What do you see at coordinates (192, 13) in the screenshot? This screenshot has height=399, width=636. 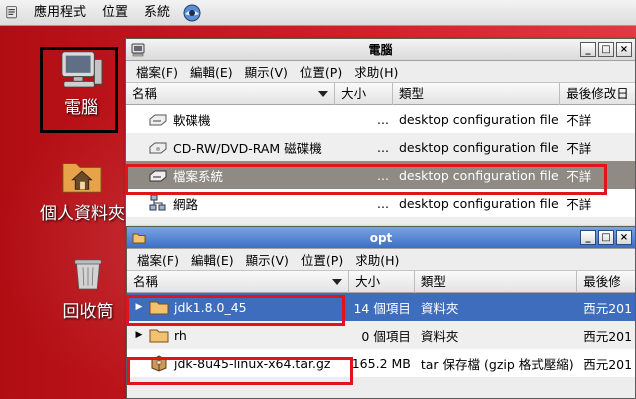 I see `browser-launcher-icon` at bounding box center [192, 13].